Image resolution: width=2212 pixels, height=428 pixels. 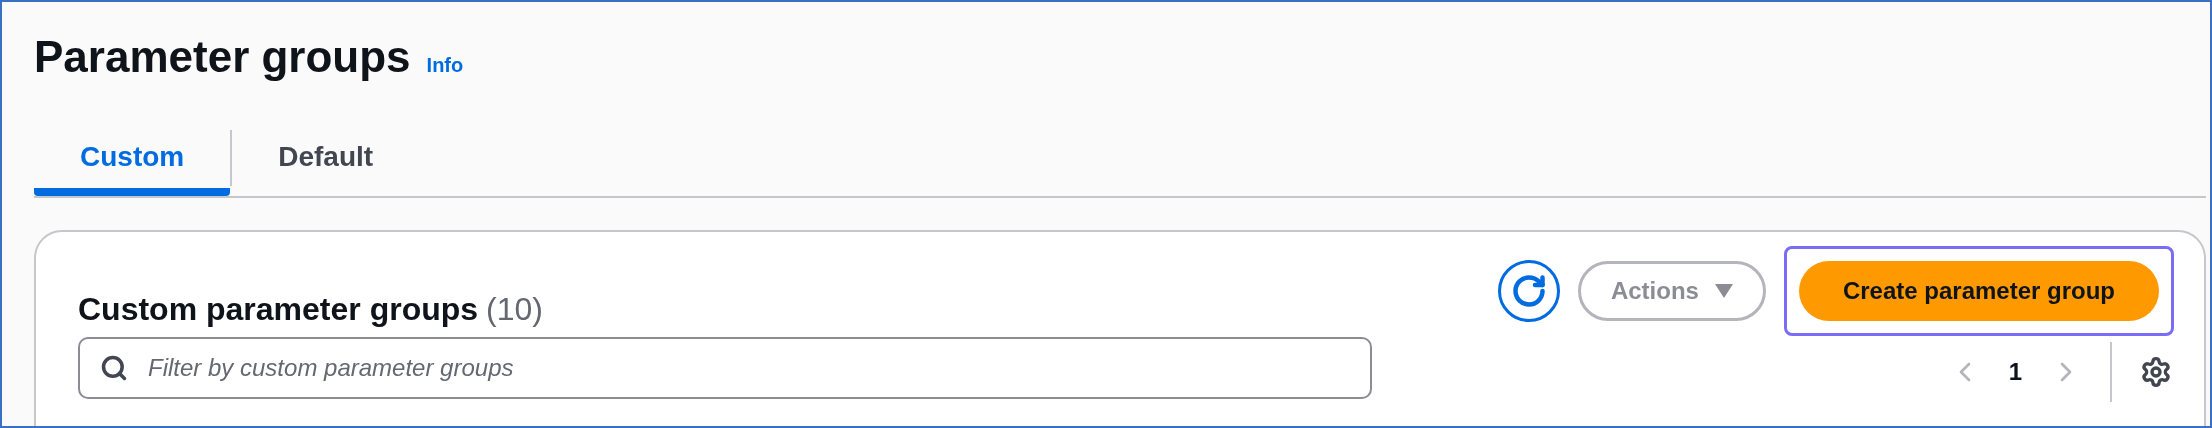 I want to click on settings-icon, so click(x=2156, y=372).